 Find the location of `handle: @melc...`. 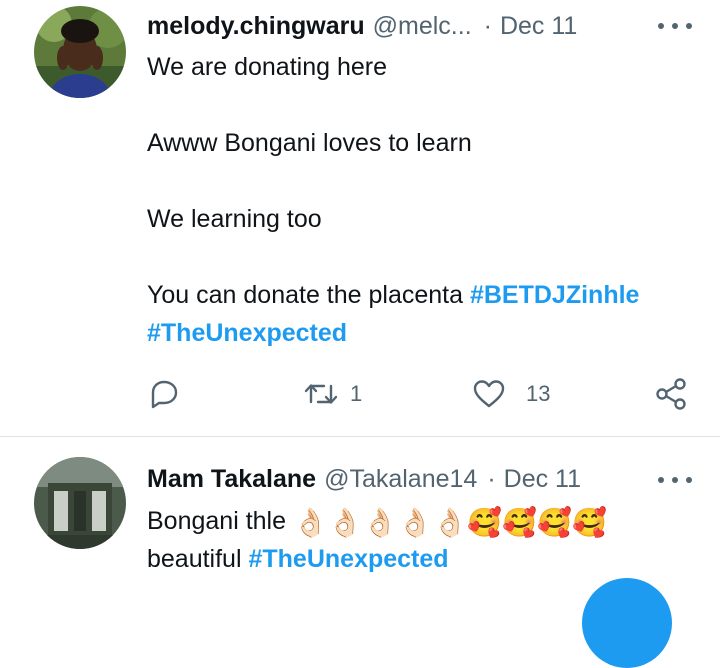

handle: @melc... is located at coordinates (422, 26).